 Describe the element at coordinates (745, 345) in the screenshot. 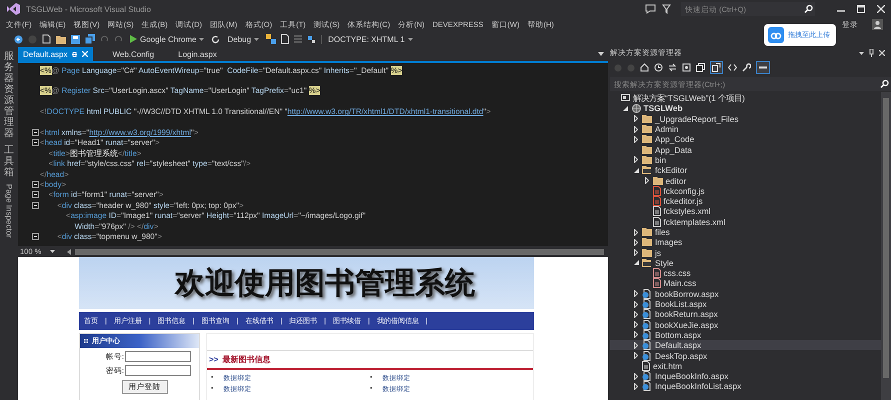

I see `tree-item: Default.aspx` at that location.